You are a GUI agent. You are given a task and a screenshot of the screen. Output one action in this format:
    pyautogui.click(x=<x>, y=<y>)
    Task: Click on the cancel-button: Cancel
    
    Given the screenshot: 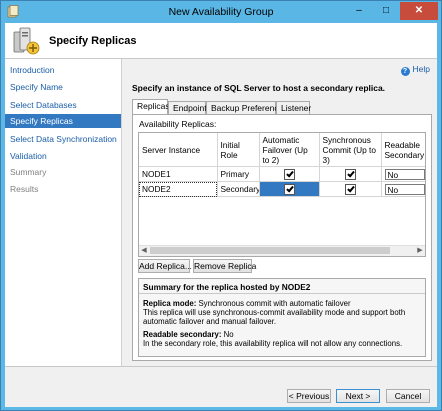 What is the action you would take?
    pyautogui.click(x=408, y=396)
    